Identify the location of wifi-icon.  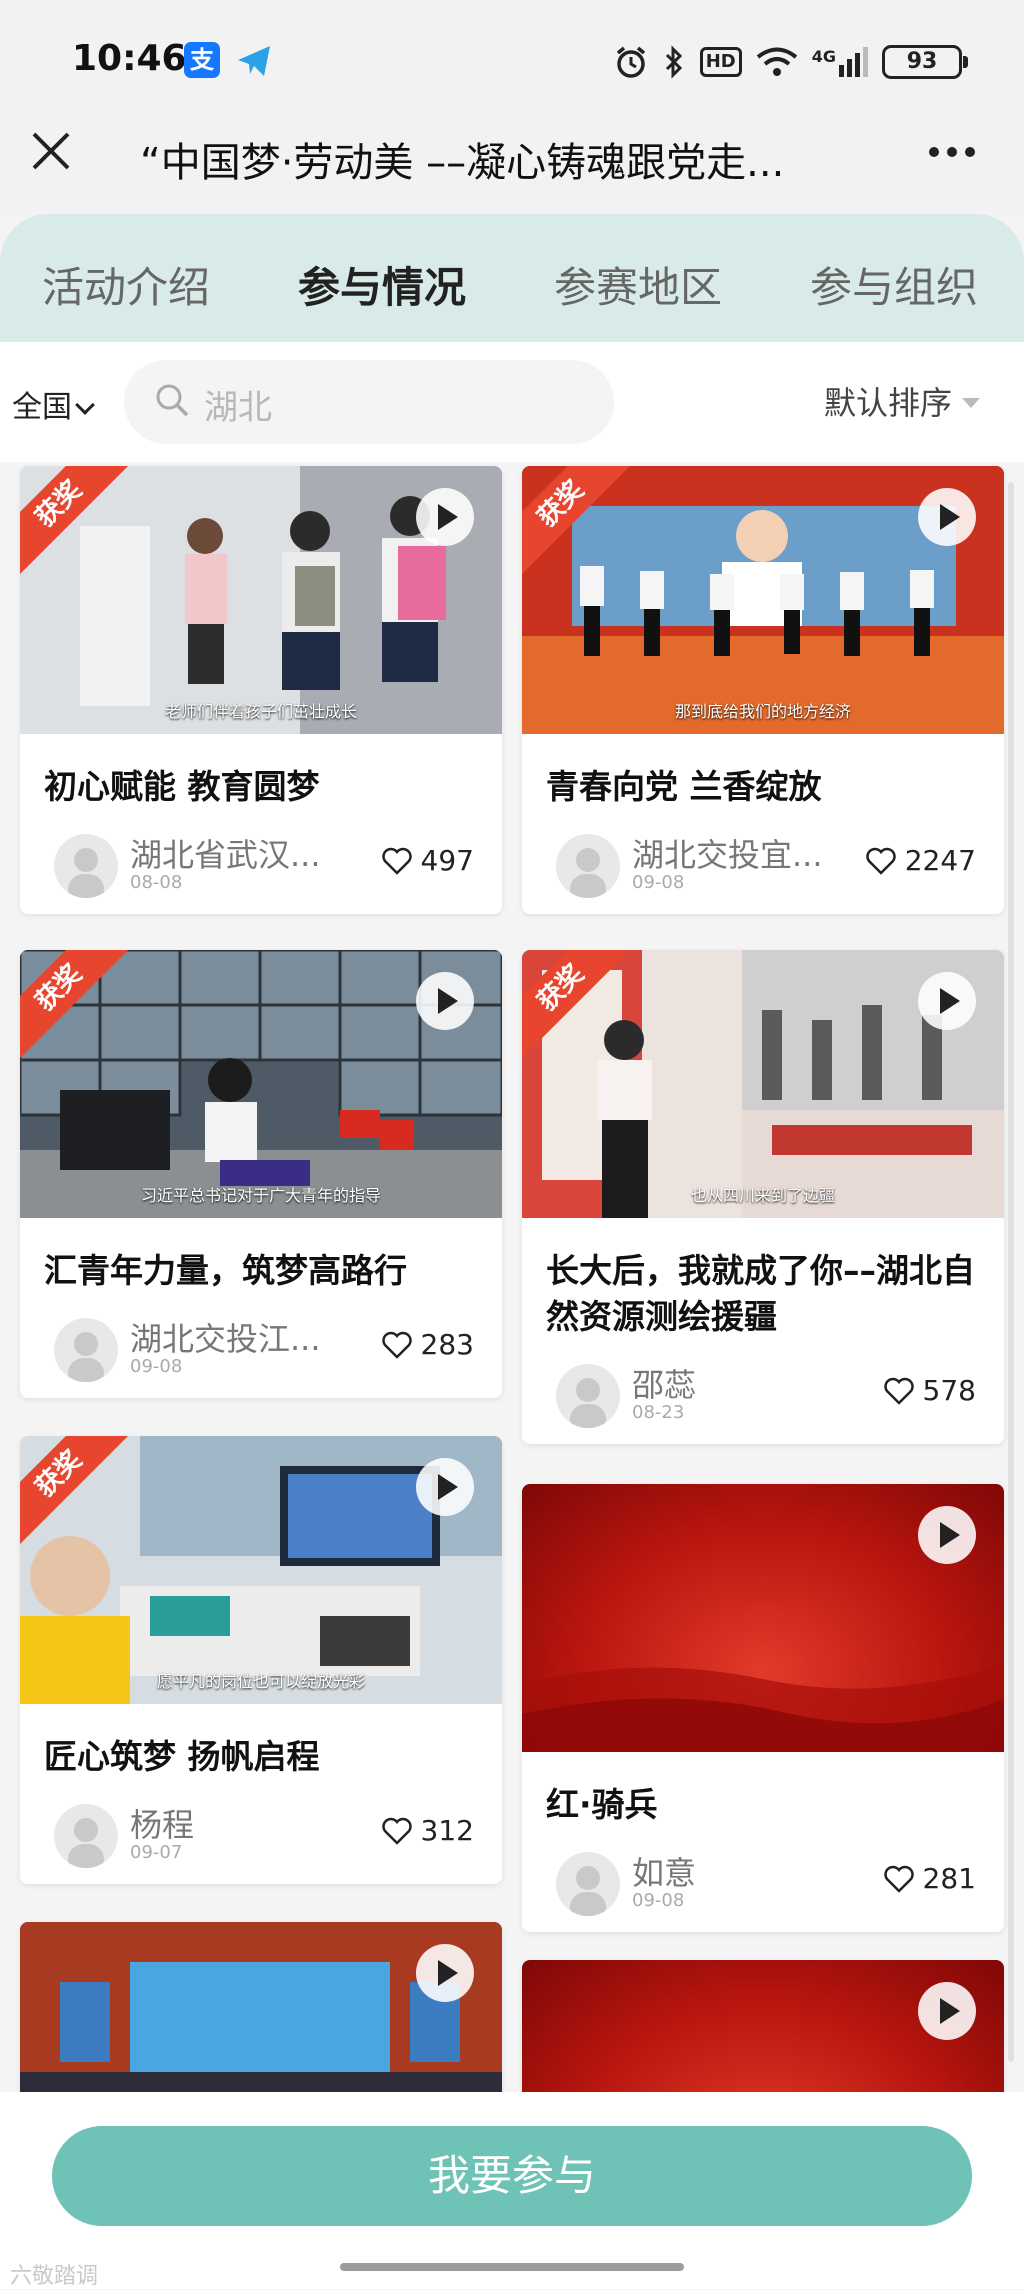
(776, 61).